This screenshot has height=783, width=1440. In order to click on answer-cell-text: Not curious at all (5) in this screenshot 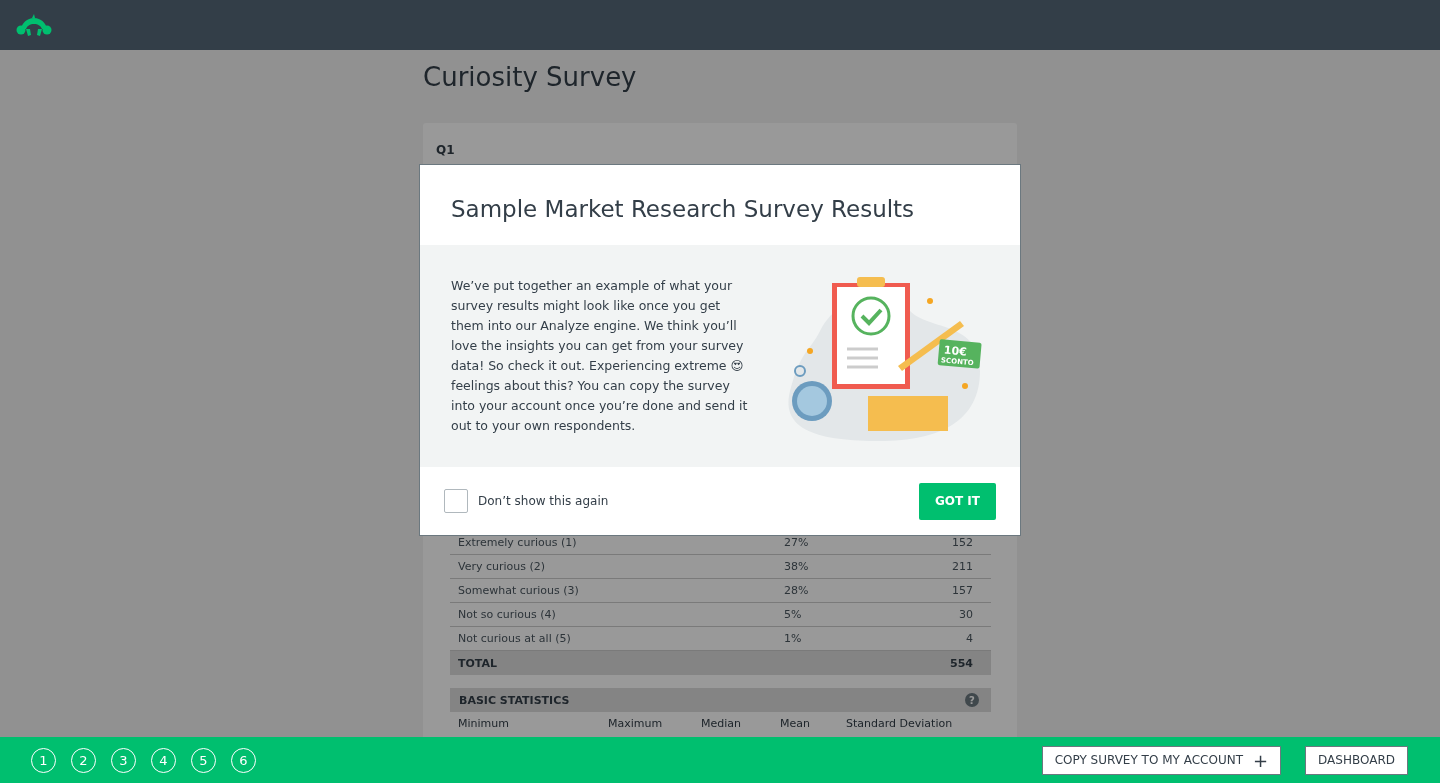, I will do `click(515, 638)`.